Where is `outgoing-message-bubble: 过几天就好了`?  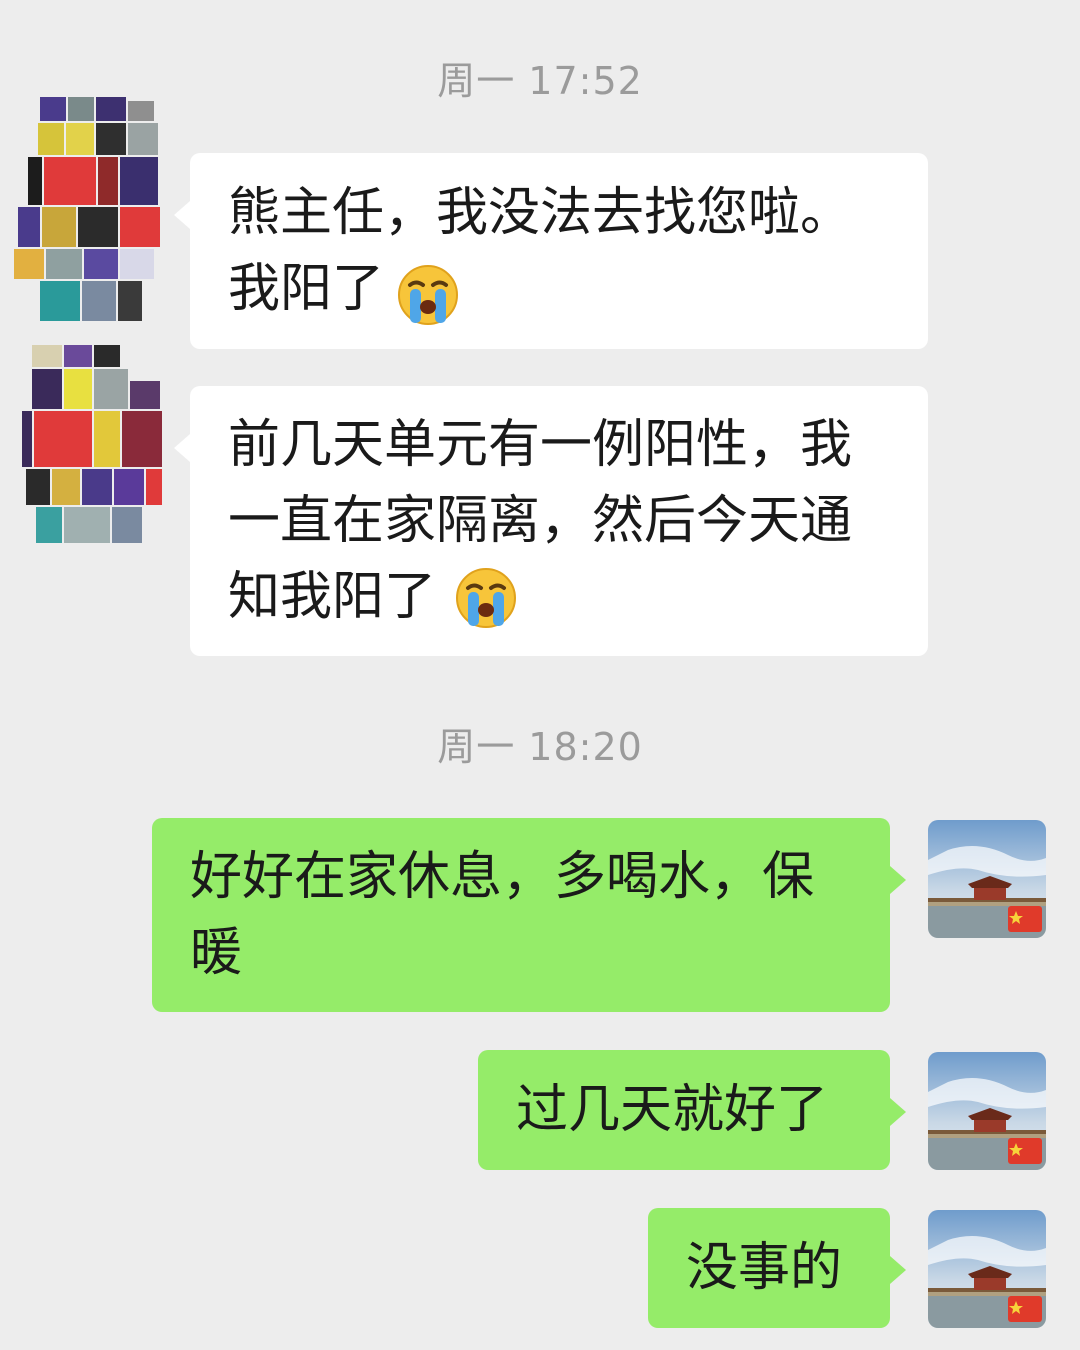
outgoing-message-bubble: 过几天就好了 is located at coordinates (692, 1110).